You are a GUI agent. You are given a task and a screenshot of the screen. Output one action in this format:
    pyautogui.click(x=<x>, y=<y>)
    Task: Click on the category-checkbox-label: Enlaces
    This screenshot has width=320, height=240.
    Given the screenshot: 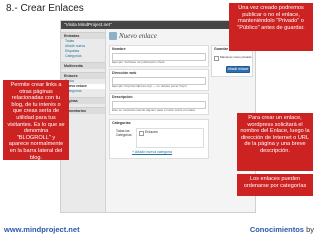 What is the action you would take?
    pyautogui.click(x=151, y=132)
    